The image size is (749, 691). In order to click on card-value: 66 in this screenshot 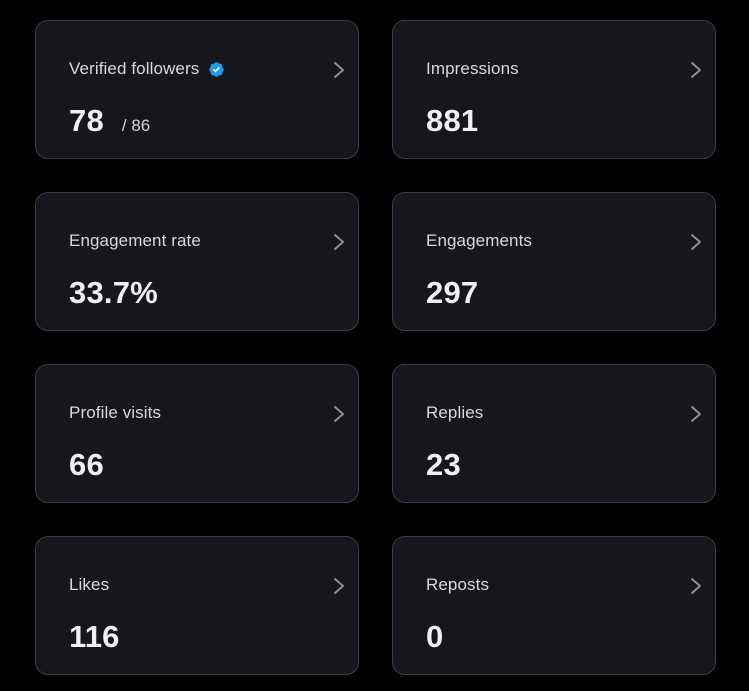, I will do `click(86, 464)`.